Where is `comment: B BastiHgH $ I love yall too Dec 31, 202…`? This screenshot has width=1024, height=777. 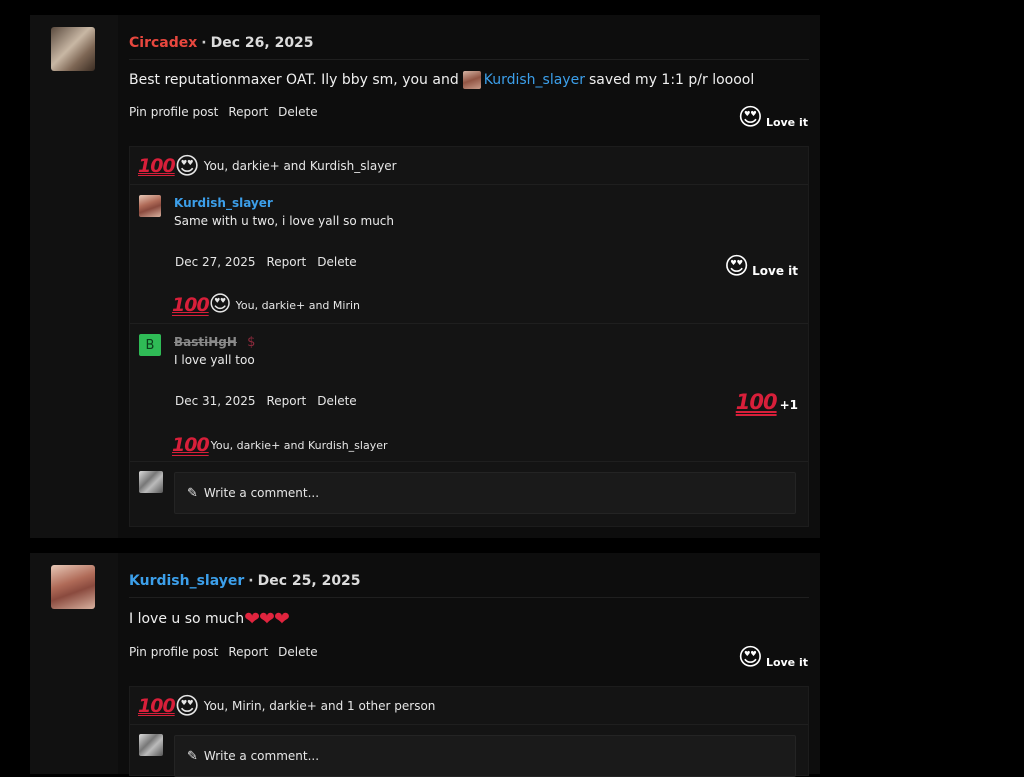
comment: B BastiHgH $ I love yall too Dec 31, 202… is located at coordinates (469, 393).